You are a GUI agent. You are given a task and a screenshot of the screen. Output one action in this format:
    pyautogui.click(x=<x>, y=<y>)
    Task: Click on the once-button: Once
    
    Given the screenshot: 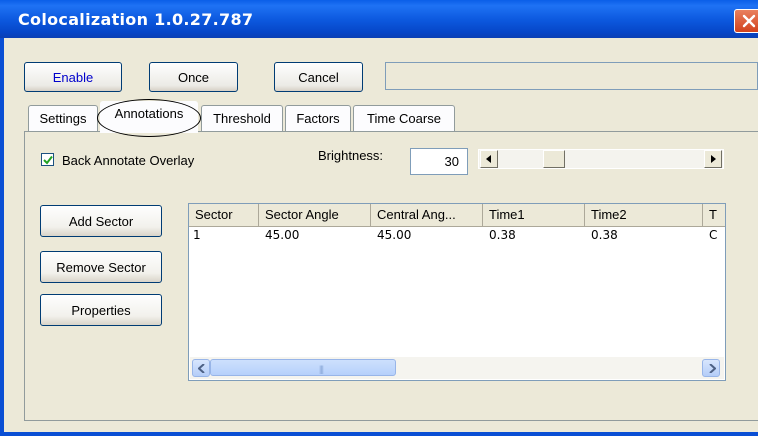 What is the action you would take?
    pyautogui.click(x=193, y=77)
    